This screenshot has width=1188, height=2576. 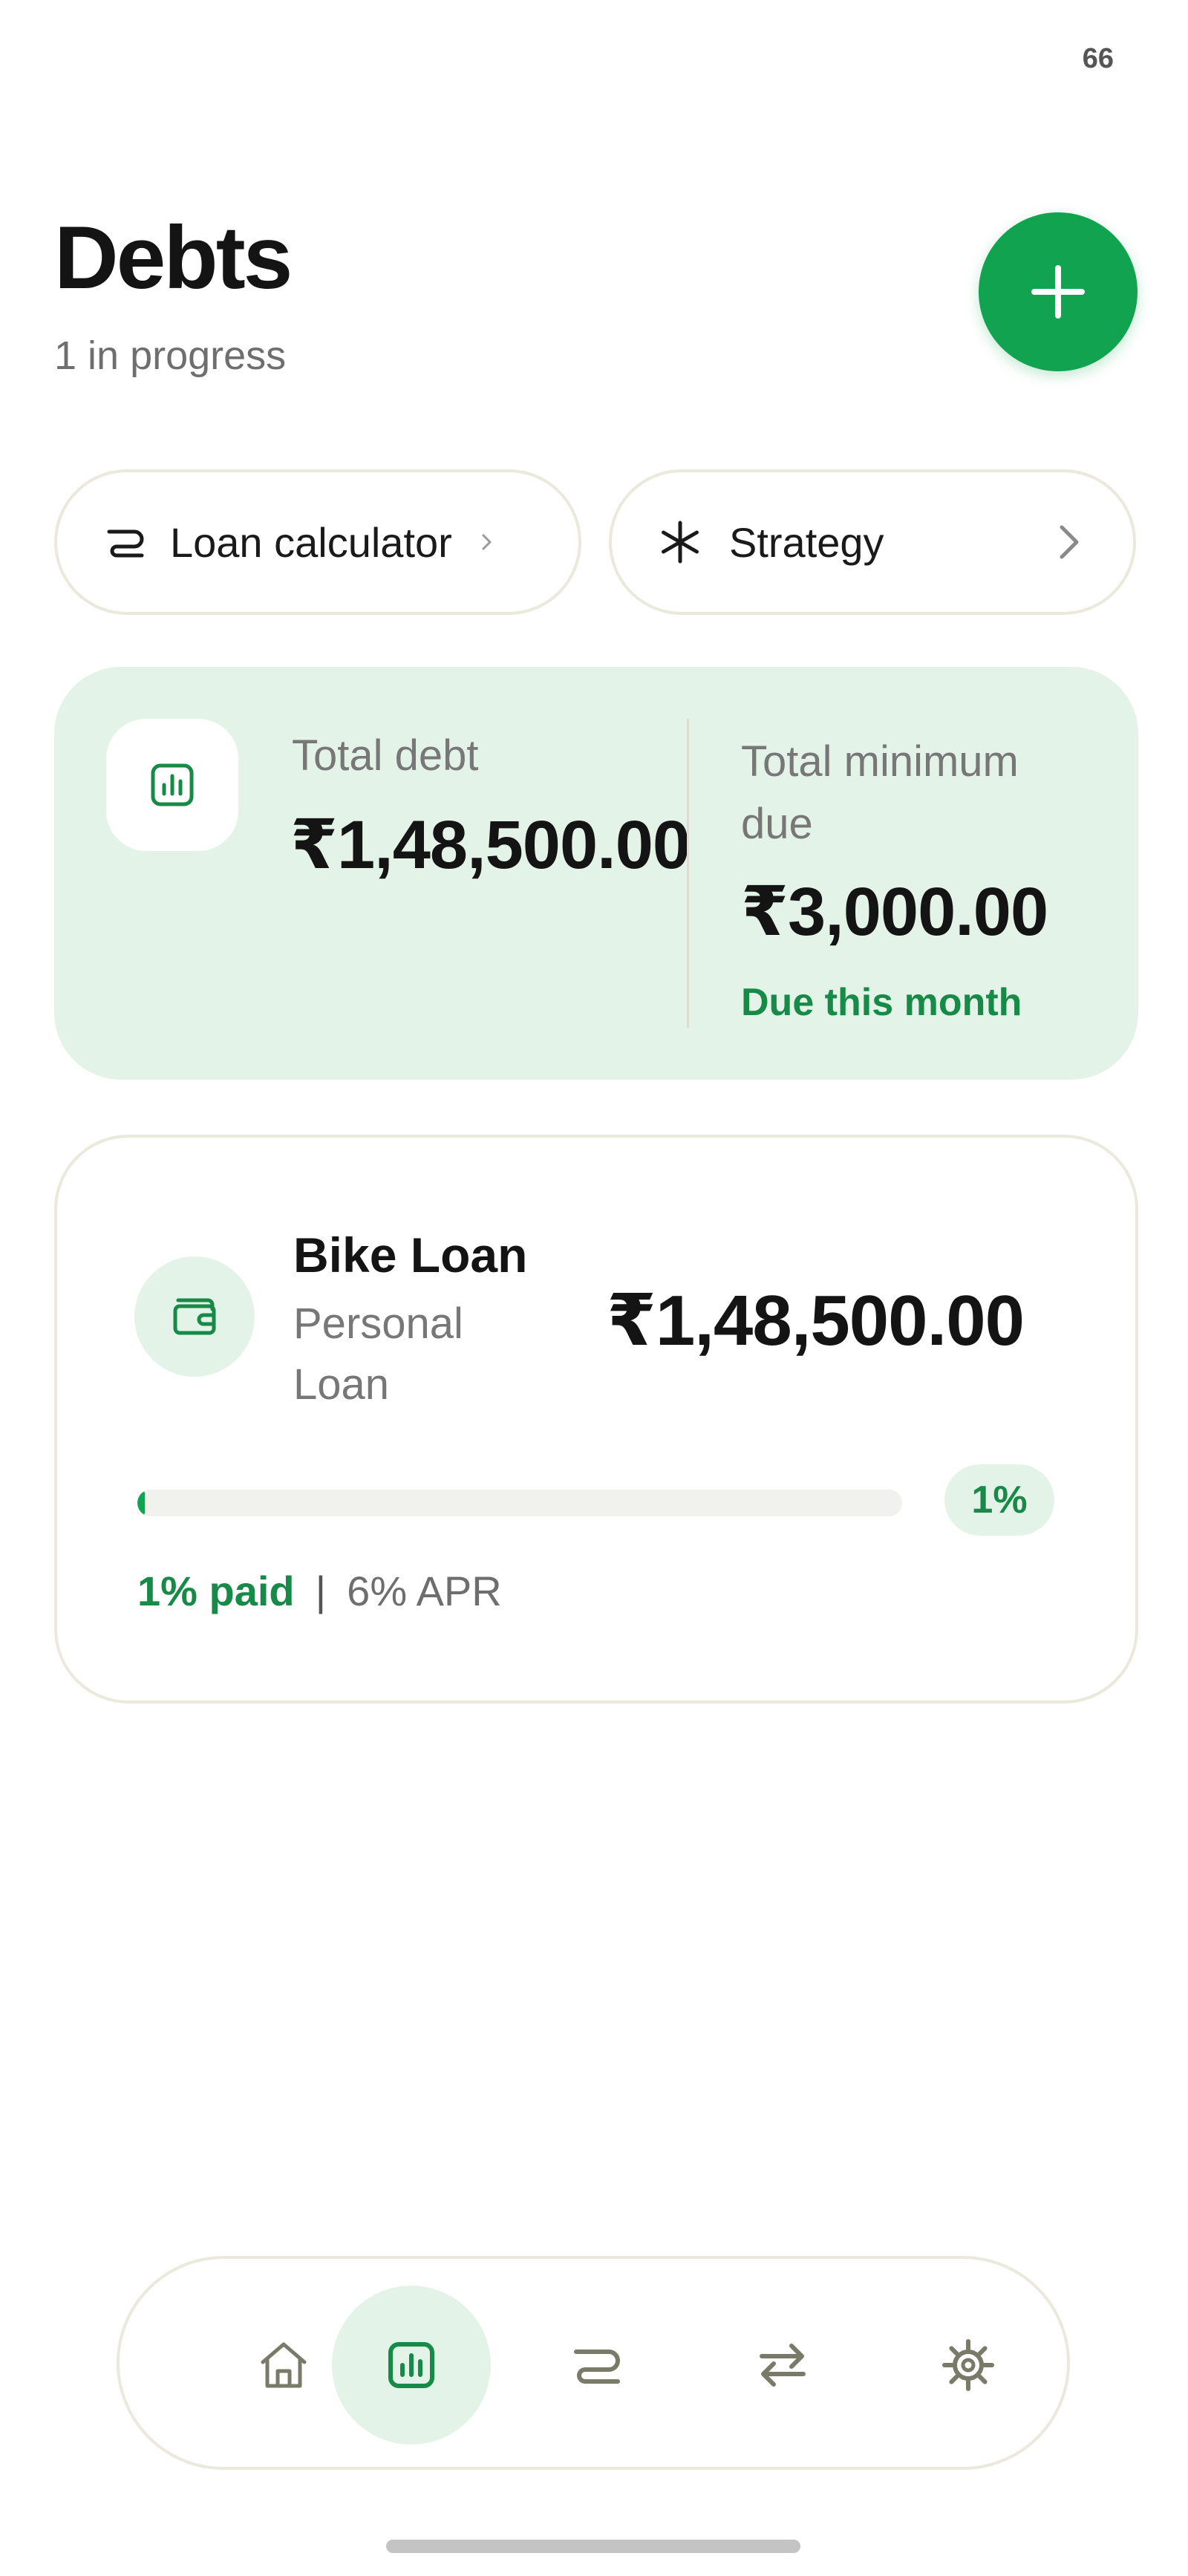 I want to click on wallet-icon, so click(x=194, y=1316).